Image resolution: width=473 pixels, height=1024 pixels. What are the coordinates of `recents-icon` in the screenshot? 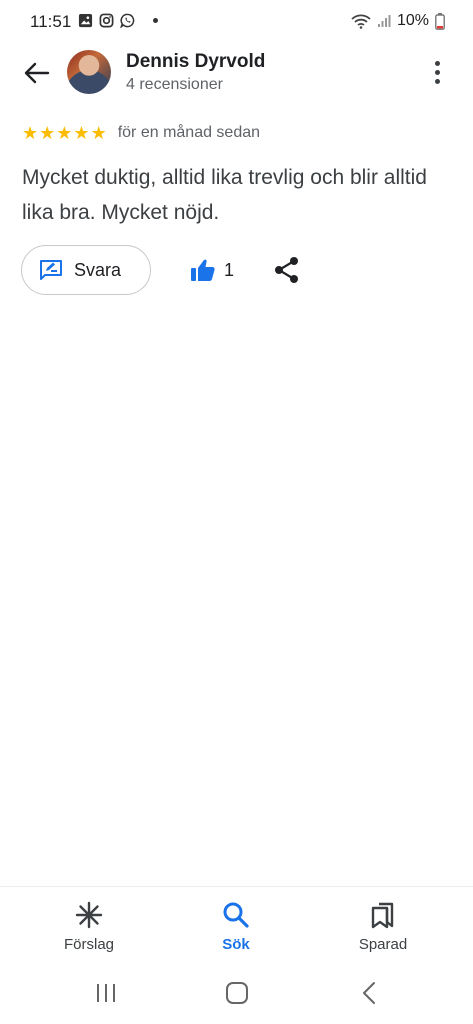 It's located at (106, 993).